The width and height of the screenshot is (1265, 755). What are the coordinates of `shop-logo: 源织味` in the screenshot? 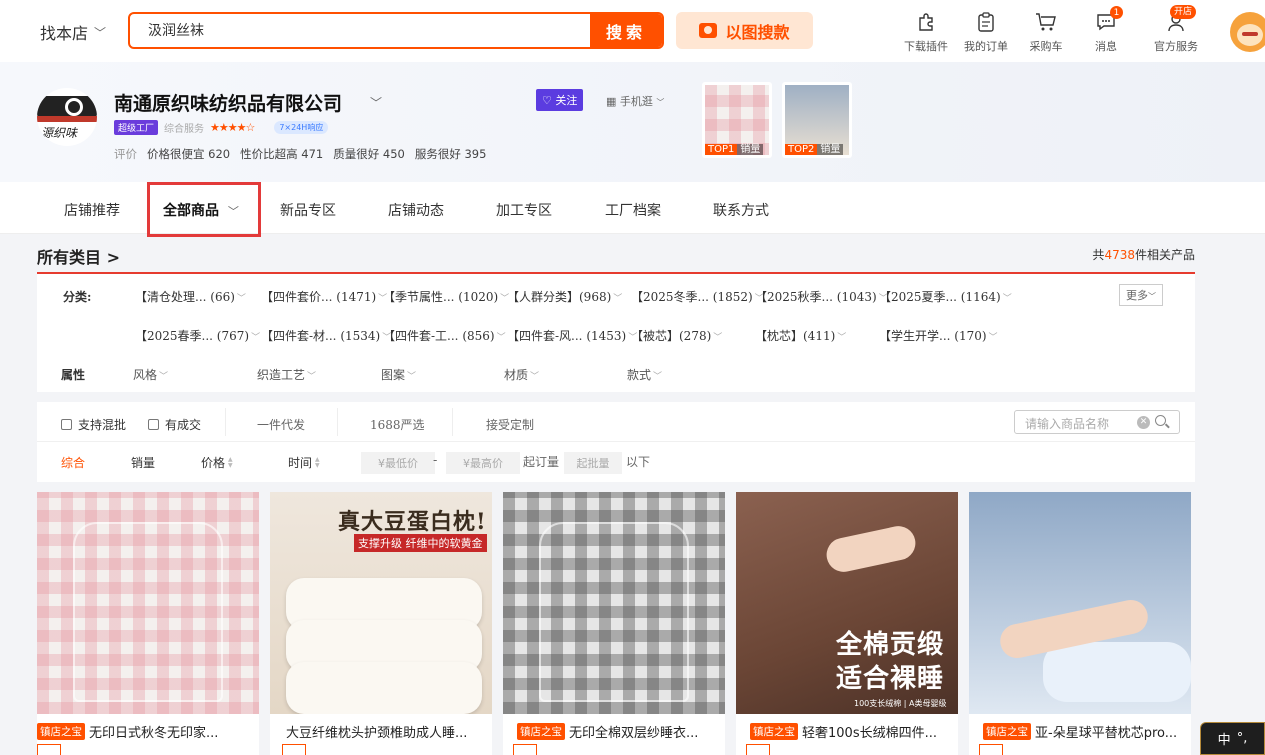 It's located at (67, 117).